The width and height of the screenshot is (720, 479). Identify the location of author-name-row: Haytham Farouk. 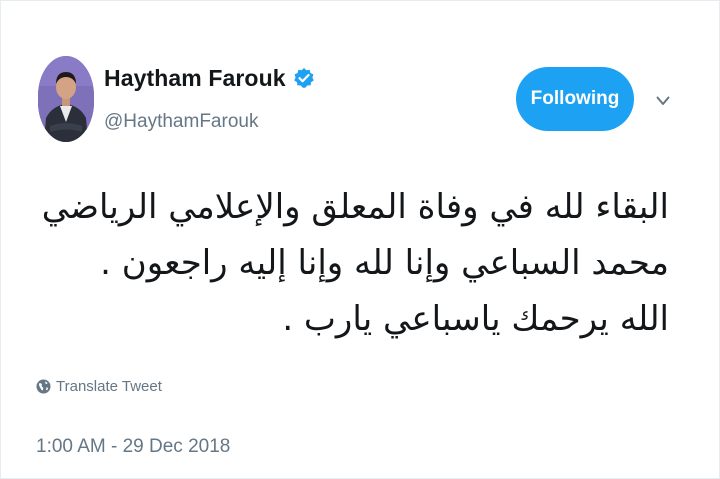
(209, 78).